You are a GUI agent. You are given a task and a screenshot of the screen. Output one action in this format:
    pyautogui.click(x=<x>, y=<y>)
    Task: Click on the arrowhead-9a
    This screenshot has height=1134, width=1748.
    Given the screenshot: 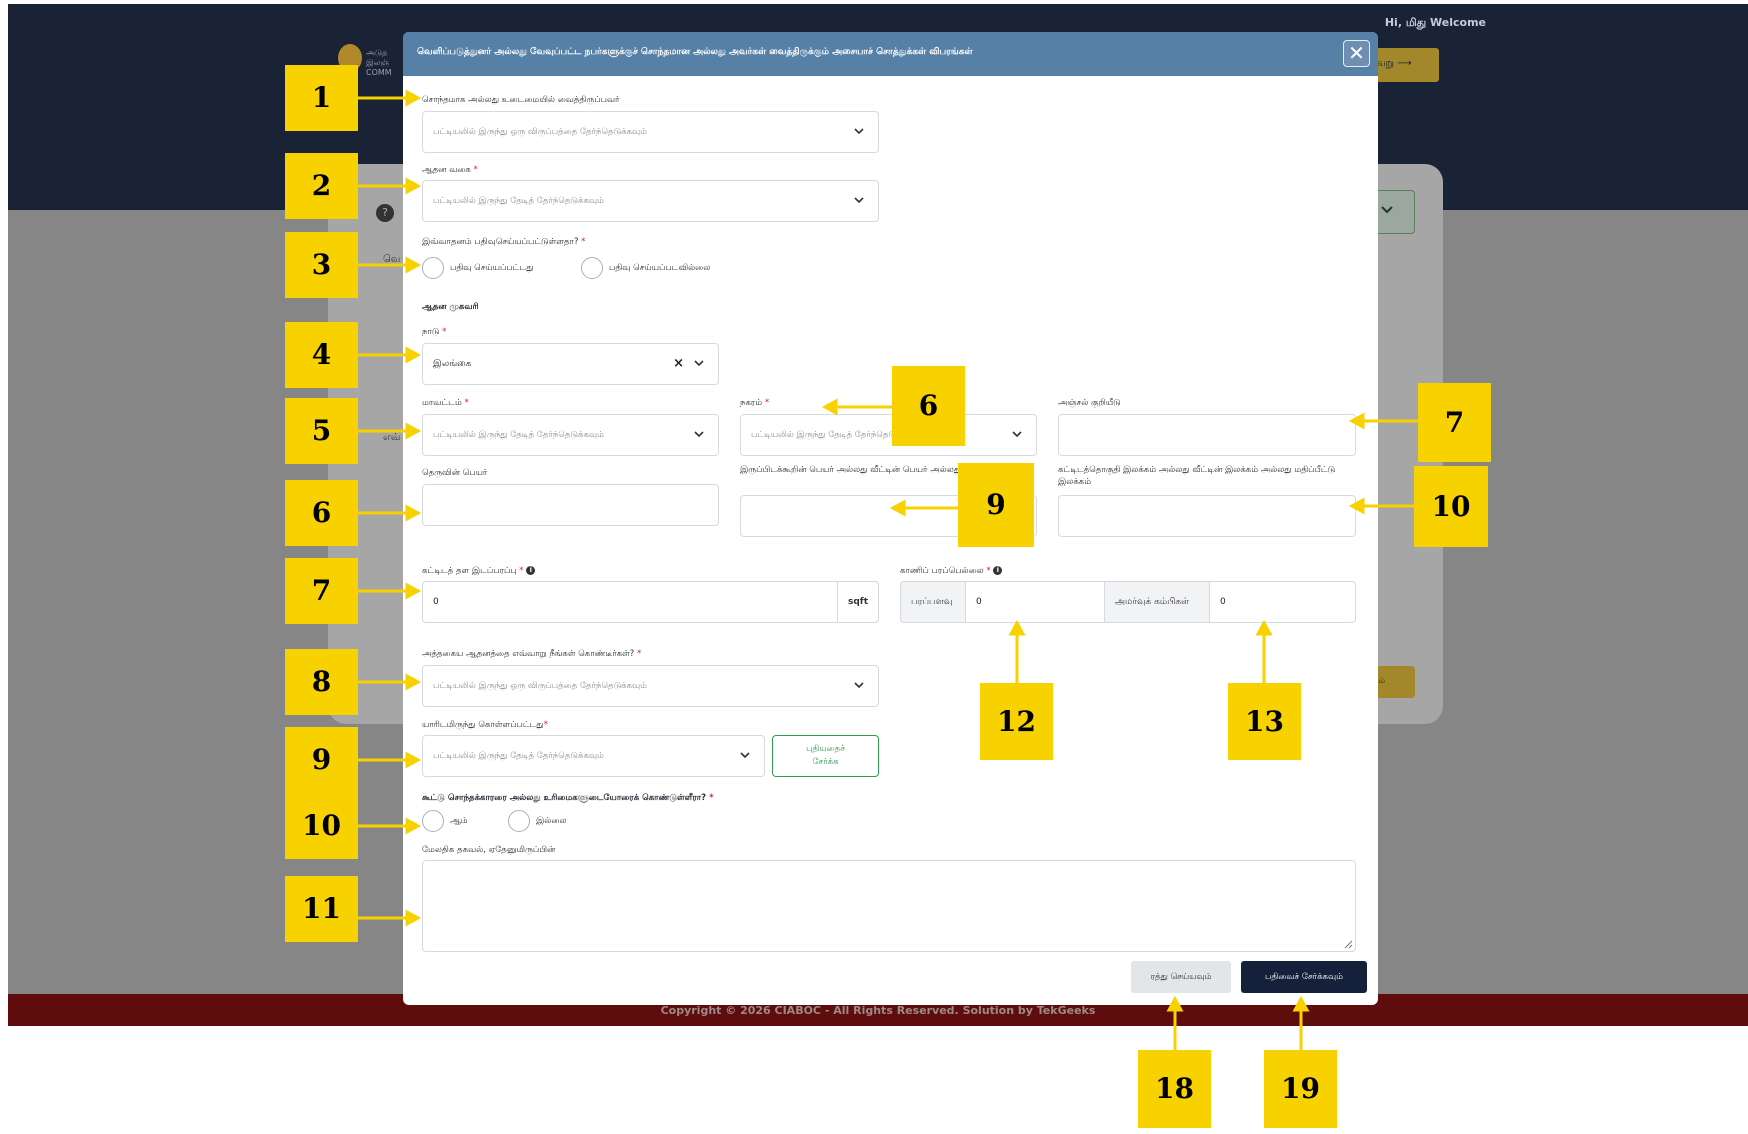 What is the action you would take?
    pyautogui.click(x=413, y=760)
    